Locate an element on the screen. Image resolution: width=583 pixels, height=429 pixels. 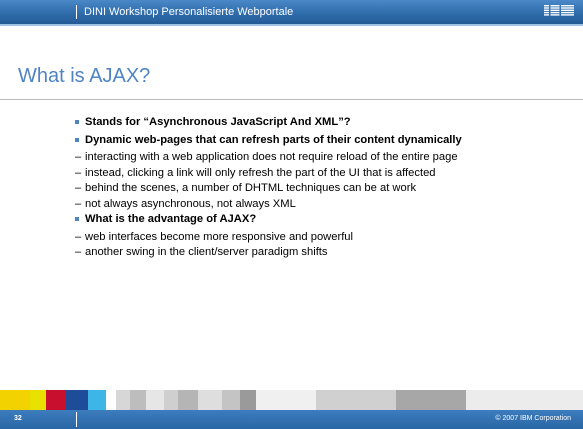
page-number: 32 is located at coordinates (18, 418).